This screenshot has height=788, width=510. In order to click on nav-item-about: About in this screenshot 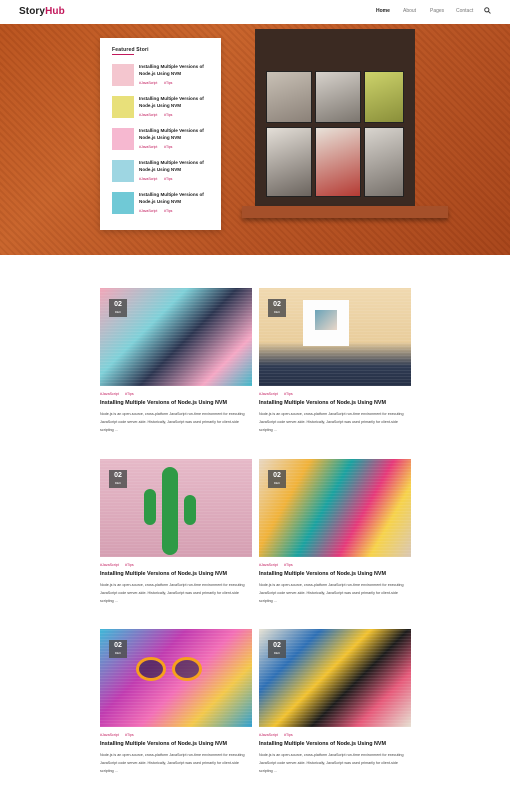, I will do `click(409, 11)`.